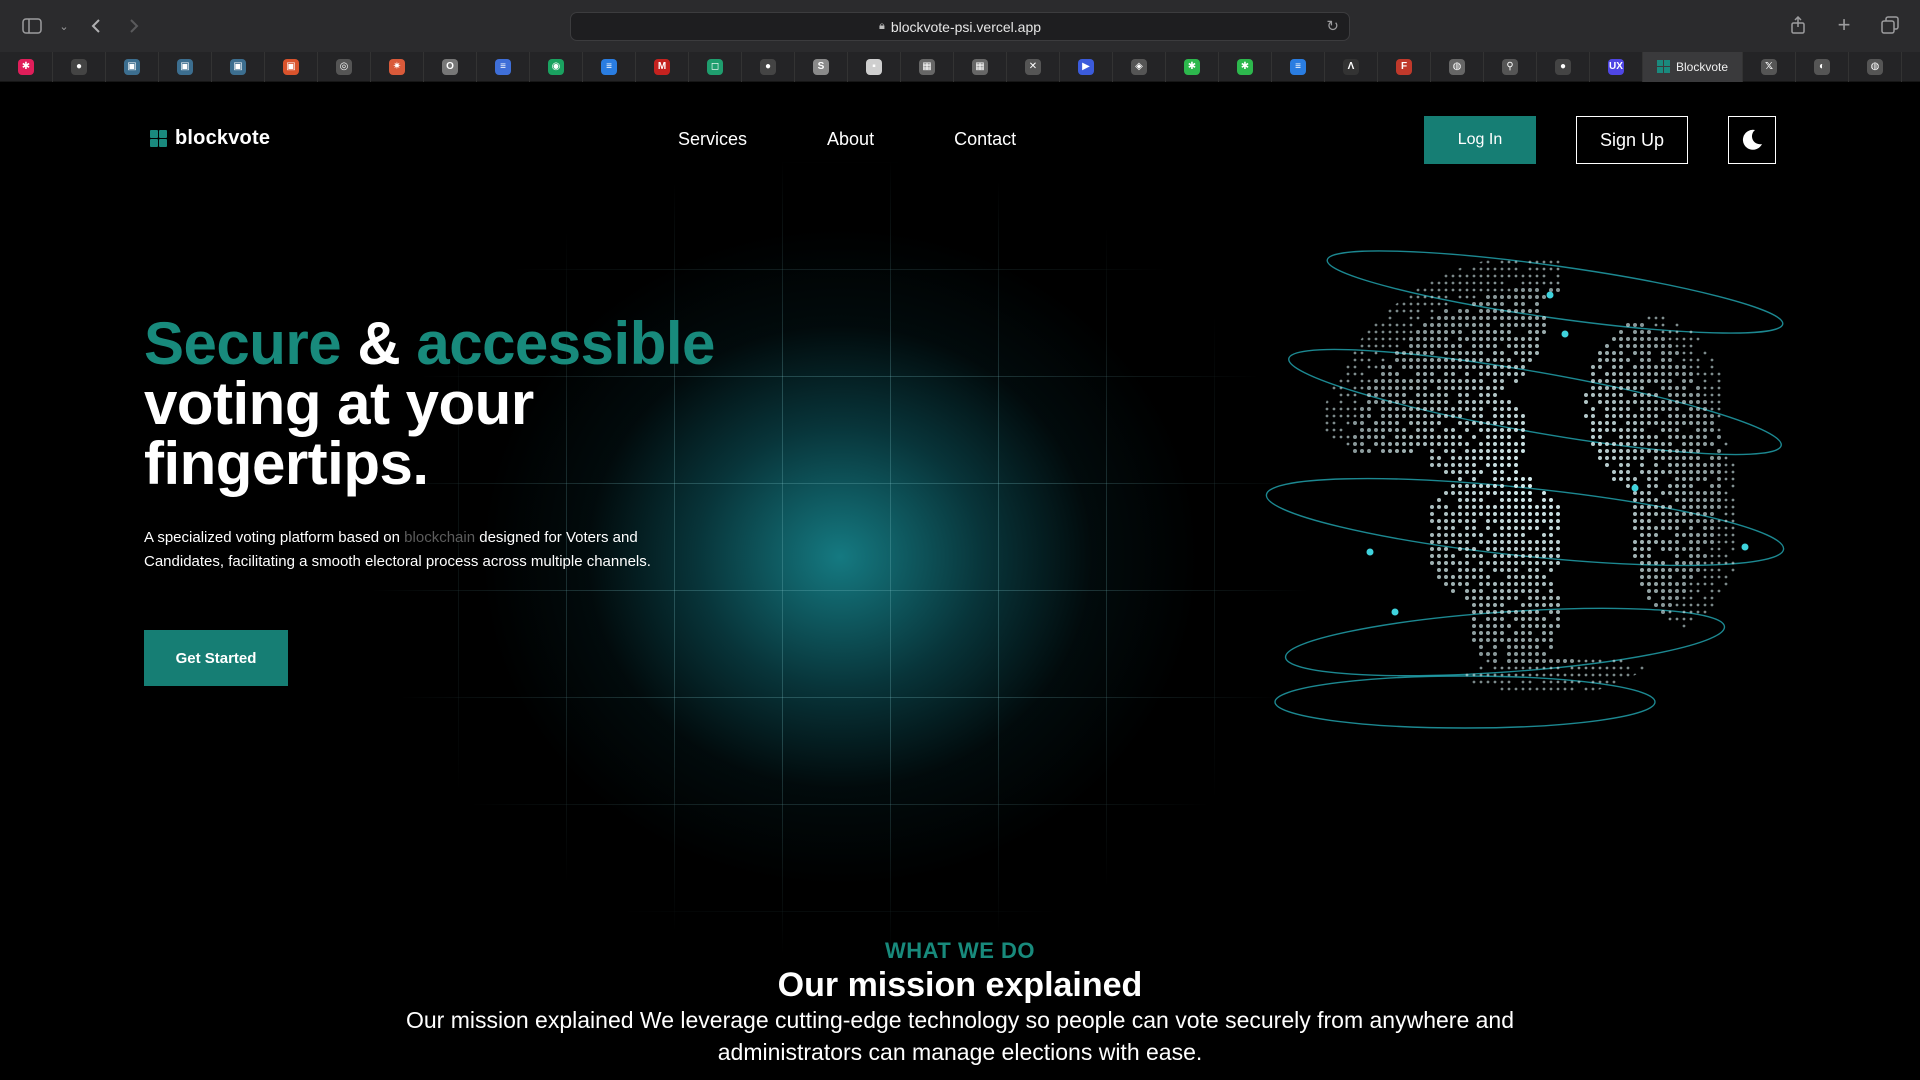 Image resolution: width=1920 pixels, height=1080 pixels. I want to click on site-logo: blockvote, so click(210, 138).